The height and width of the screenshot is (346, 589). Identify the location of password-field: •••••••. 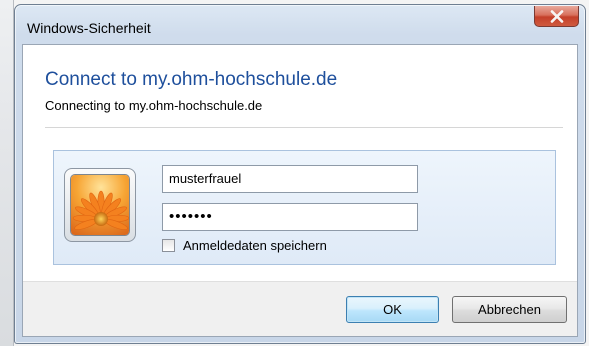
(290, 217).